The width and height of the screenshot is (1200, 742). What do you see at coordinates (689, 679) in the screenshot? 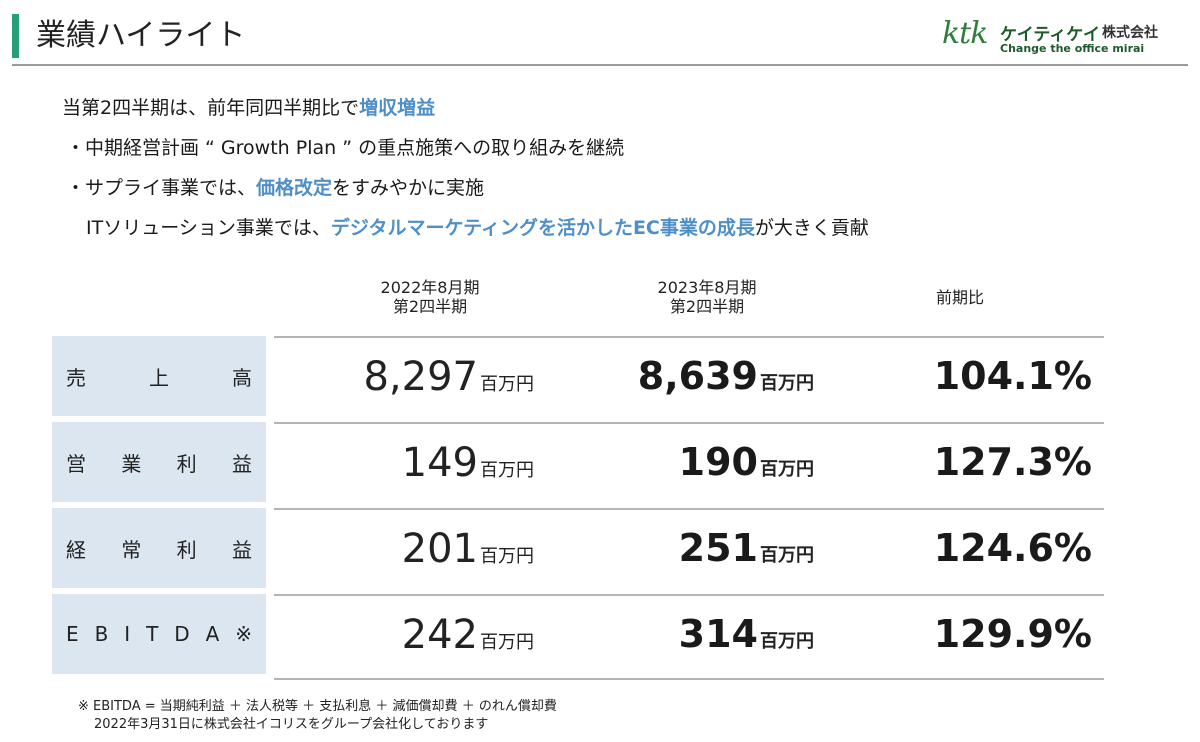
I see `table-bottom-divider` at bounding box center [689, 679].